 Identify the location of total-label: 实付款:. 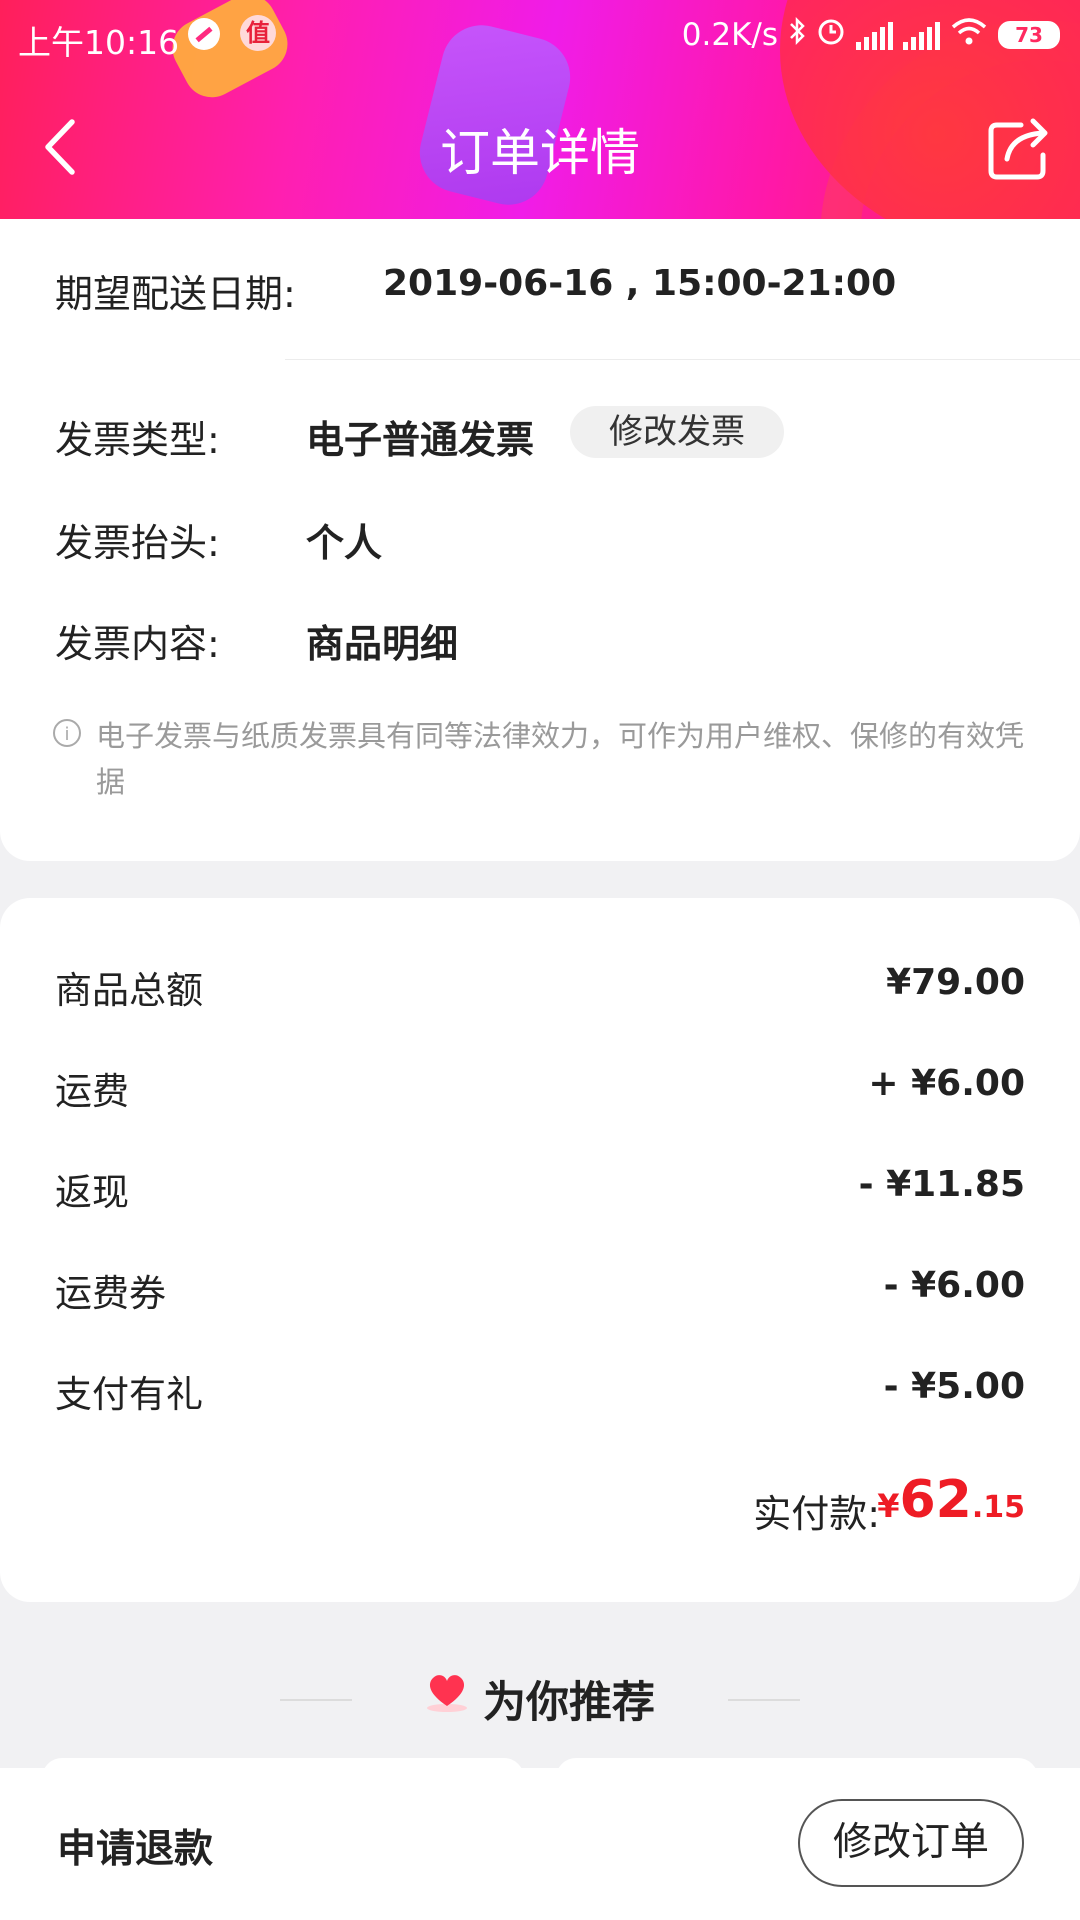
(816, 1514).